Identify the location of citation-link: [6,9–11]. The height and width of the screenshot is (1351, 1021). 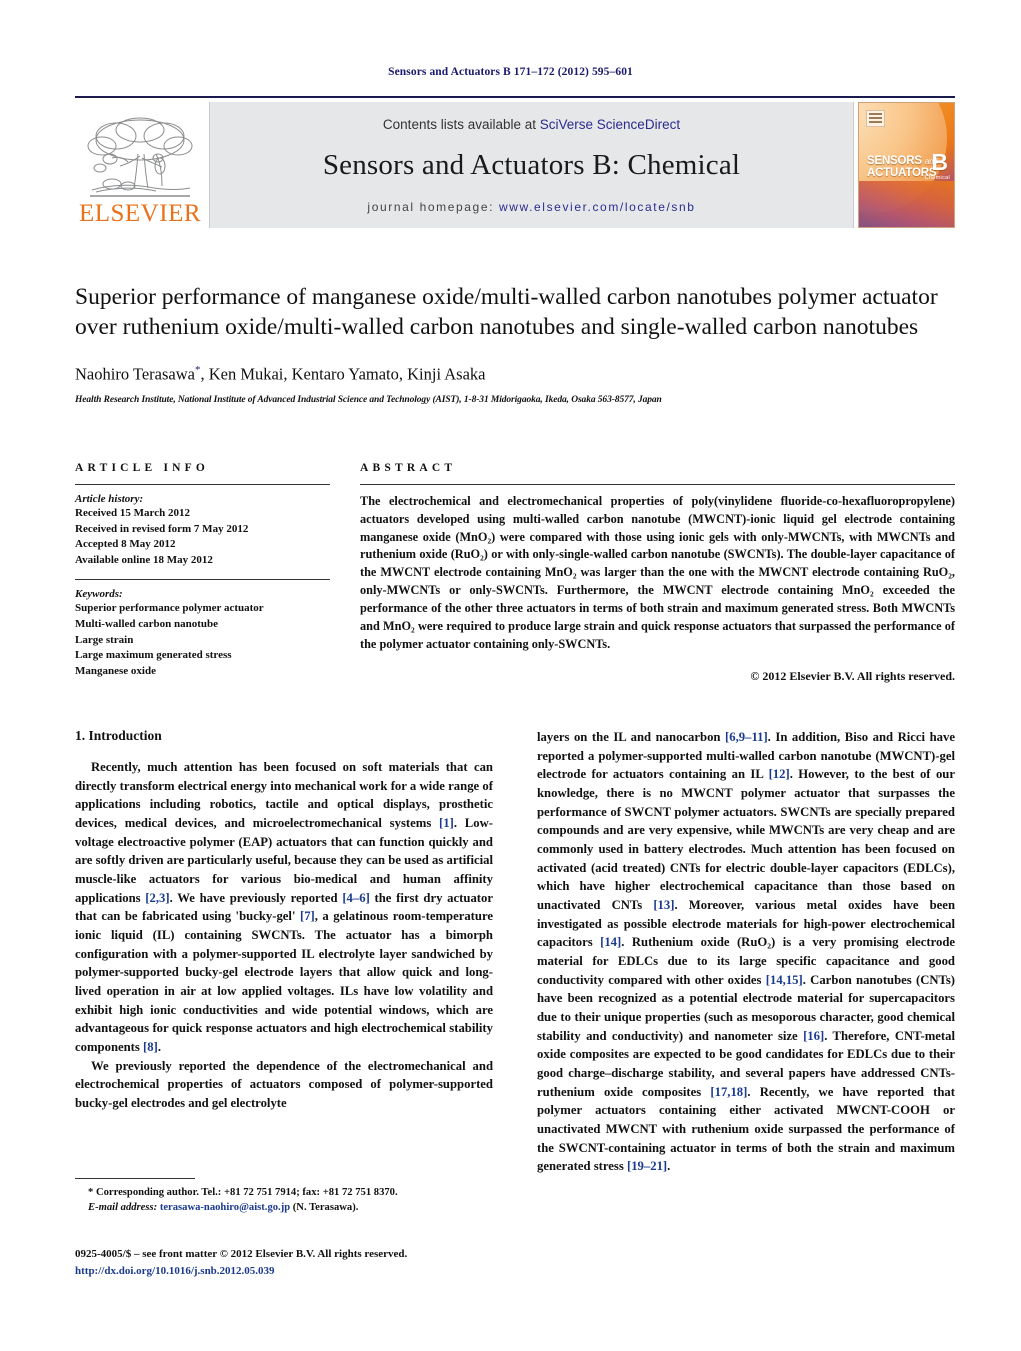
(746, 737).